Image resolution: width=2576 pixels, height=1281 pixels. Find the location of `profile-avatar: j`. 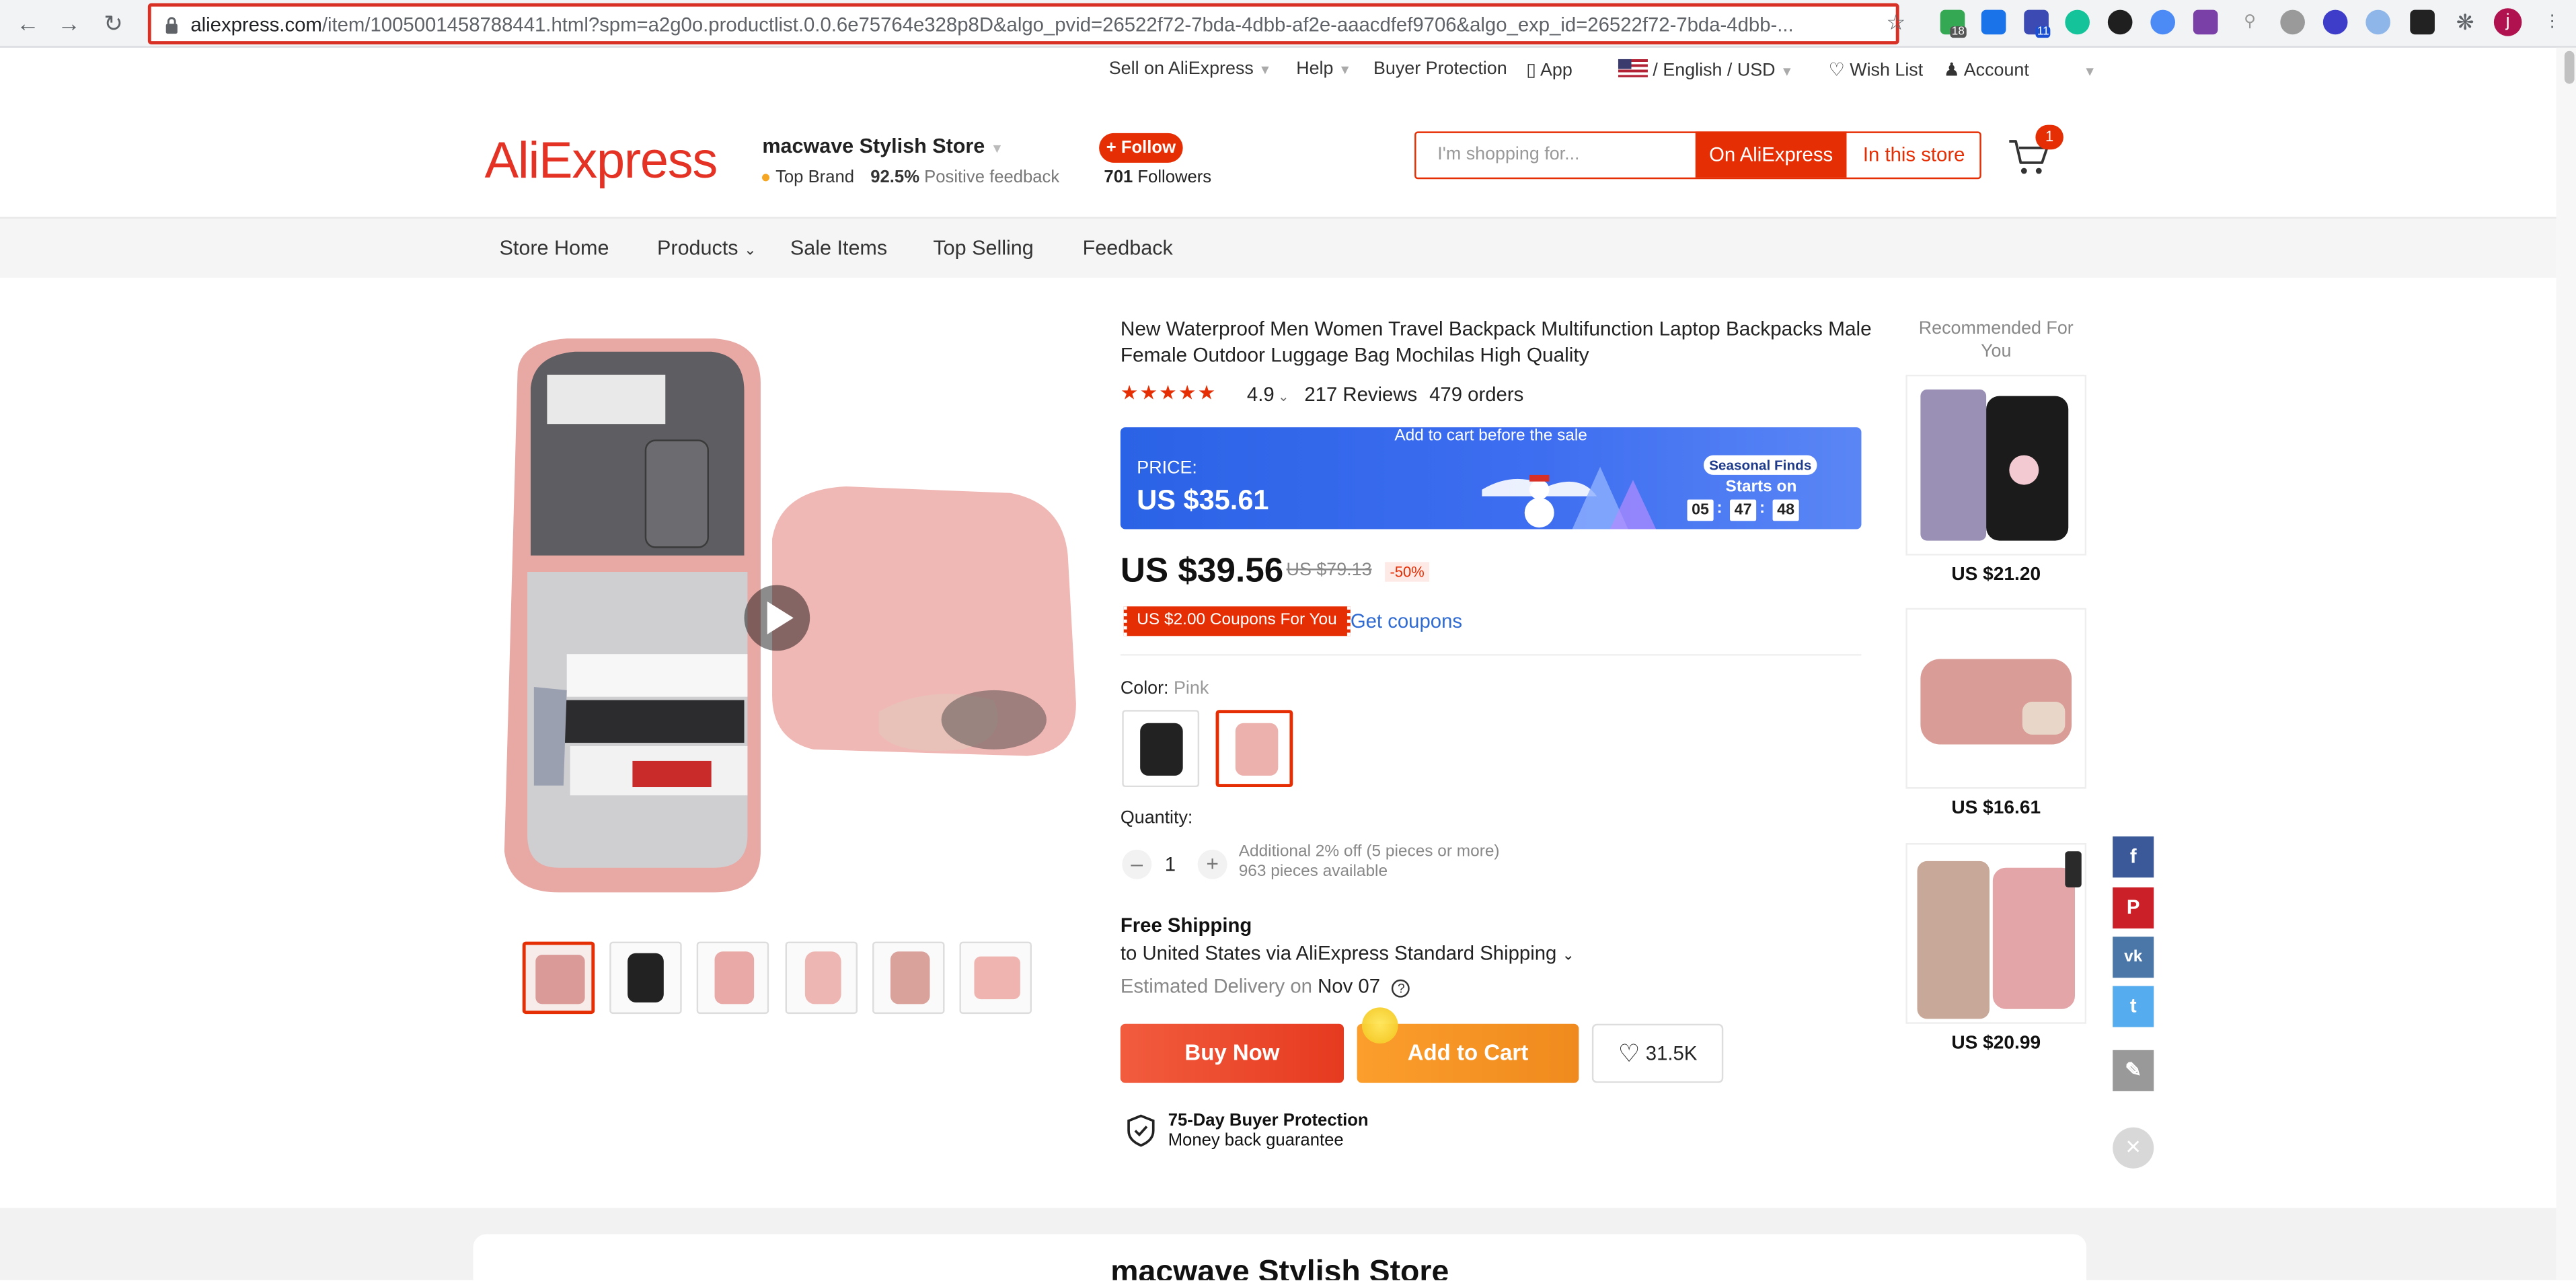

profile-avatar: j is located at coordinates (2507, 22).